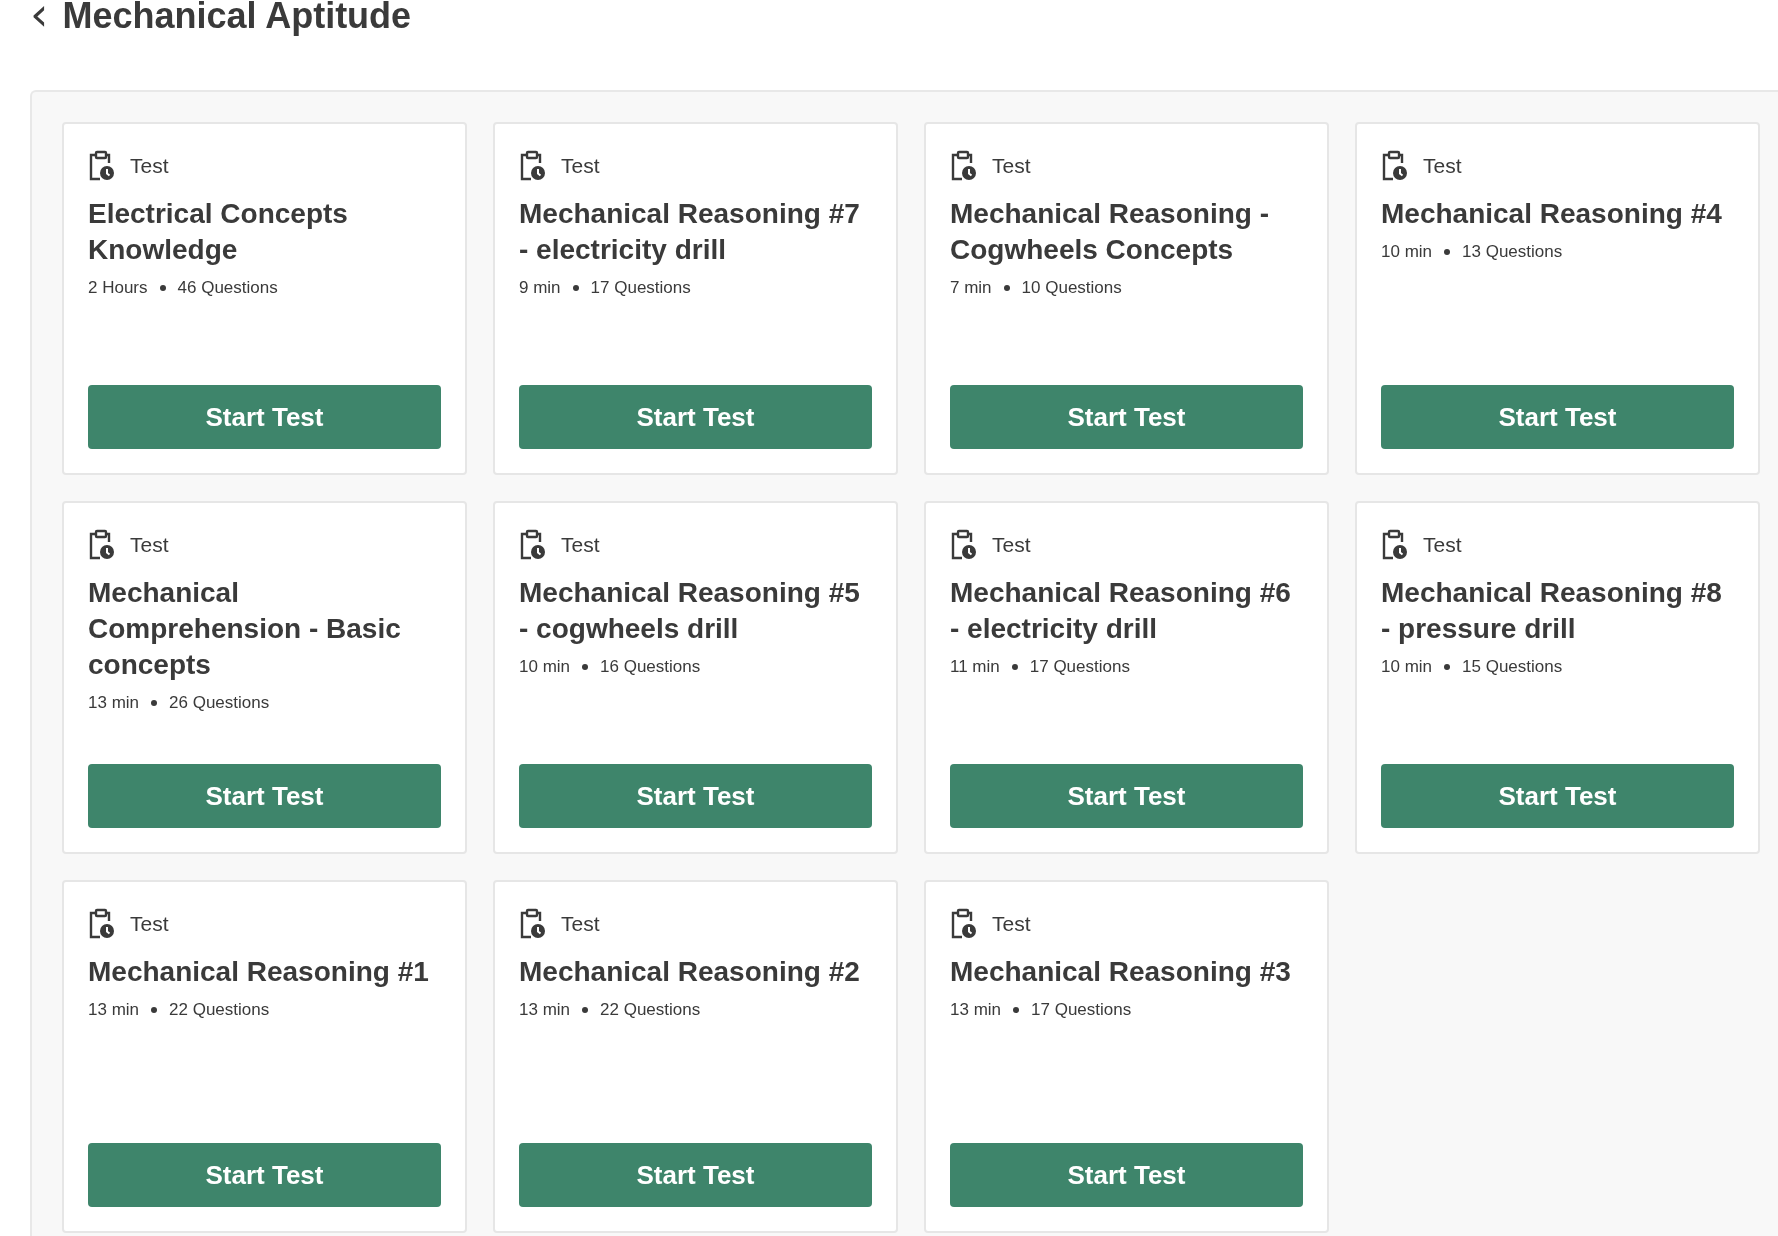 Image resolution: width=1778 pixels, height=1236 pixels. Describe the element at coordinates (1512, 667) in the screenshot. I see `question-count: 15 Questions` at that location.